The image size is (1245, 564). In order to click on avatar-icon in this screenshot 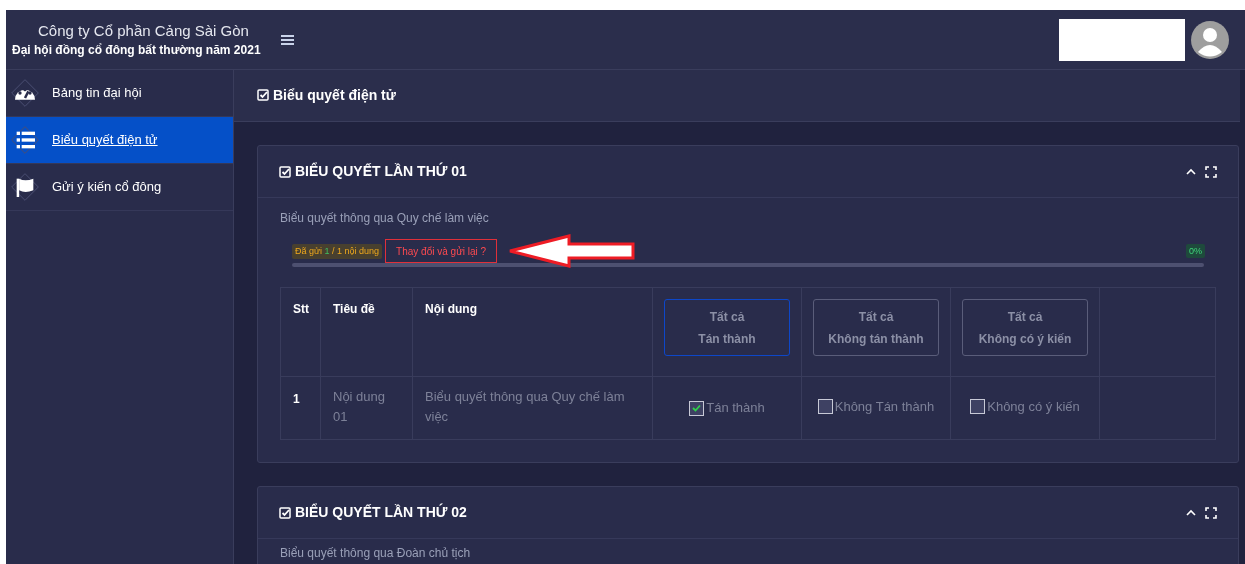, I will do `click(1210, 39)`.